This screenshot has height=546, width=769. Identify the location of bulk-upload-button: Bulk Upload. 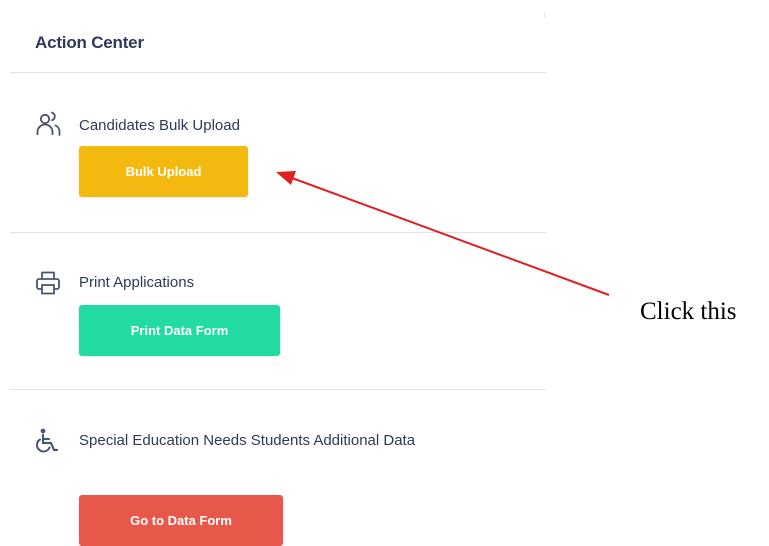
(163, 171).